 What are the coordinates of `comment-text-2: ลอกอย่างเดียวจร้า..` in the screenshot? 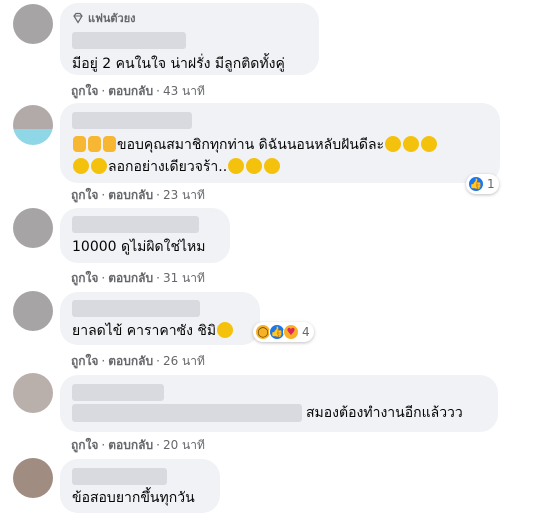 It's located at (280, 167).